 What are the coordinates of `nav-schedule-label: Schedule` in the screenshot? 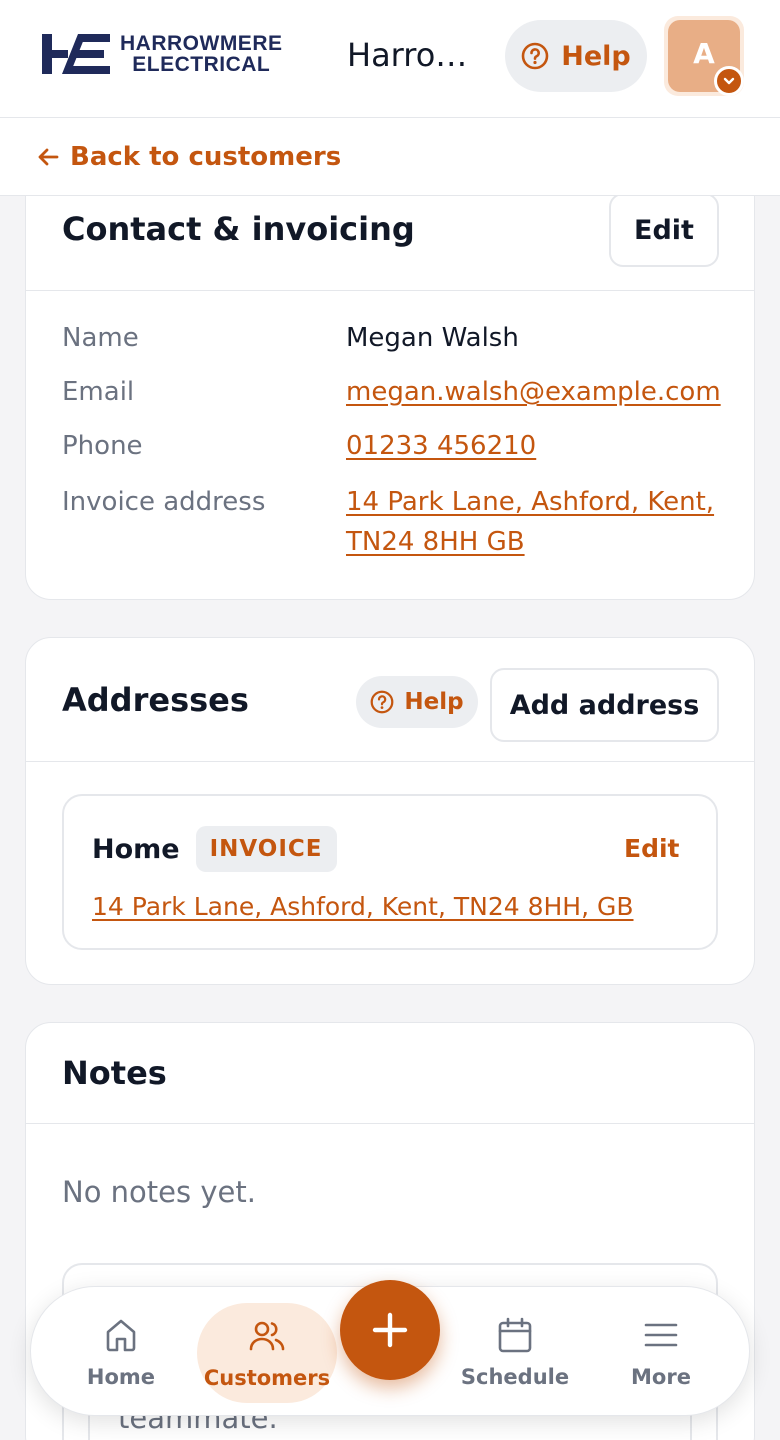 It's located at (515, 1377).